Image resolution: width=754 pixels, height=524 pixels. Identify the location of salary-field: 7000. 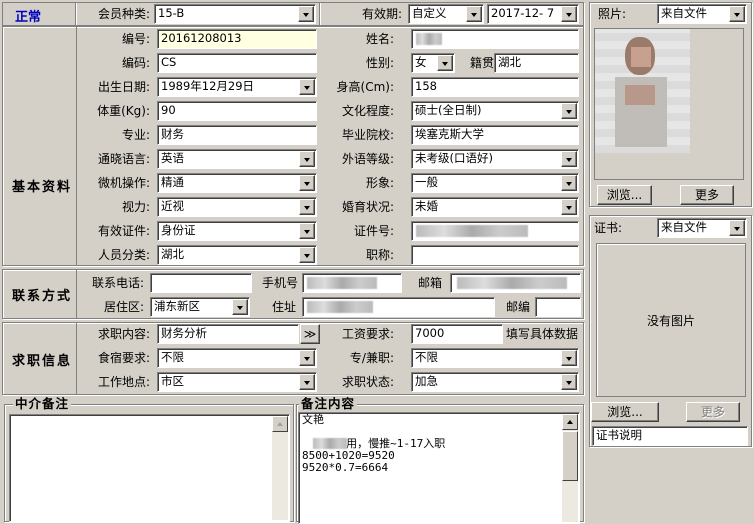
(457, 334).